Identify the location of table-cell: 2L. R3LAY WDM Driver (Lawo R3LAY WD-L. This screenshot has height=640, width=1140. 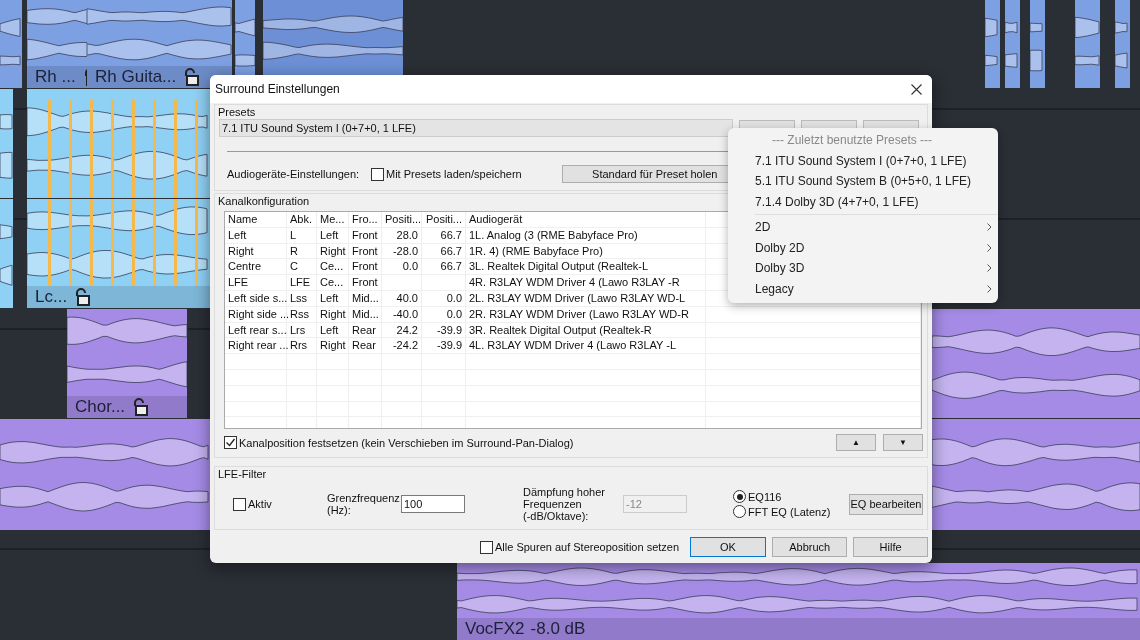
(586, 298).